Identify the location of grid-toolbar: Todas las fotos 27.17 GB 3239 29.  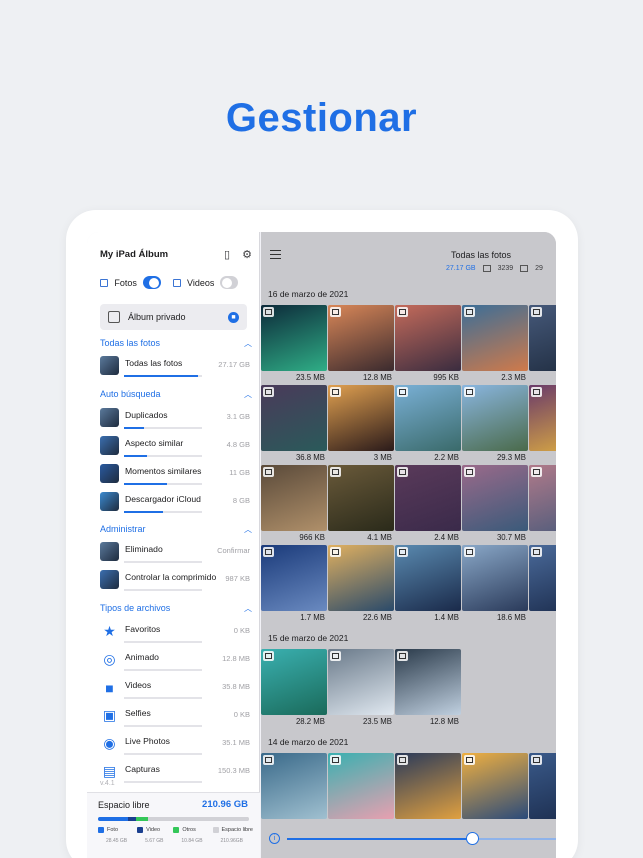
(408, 259).